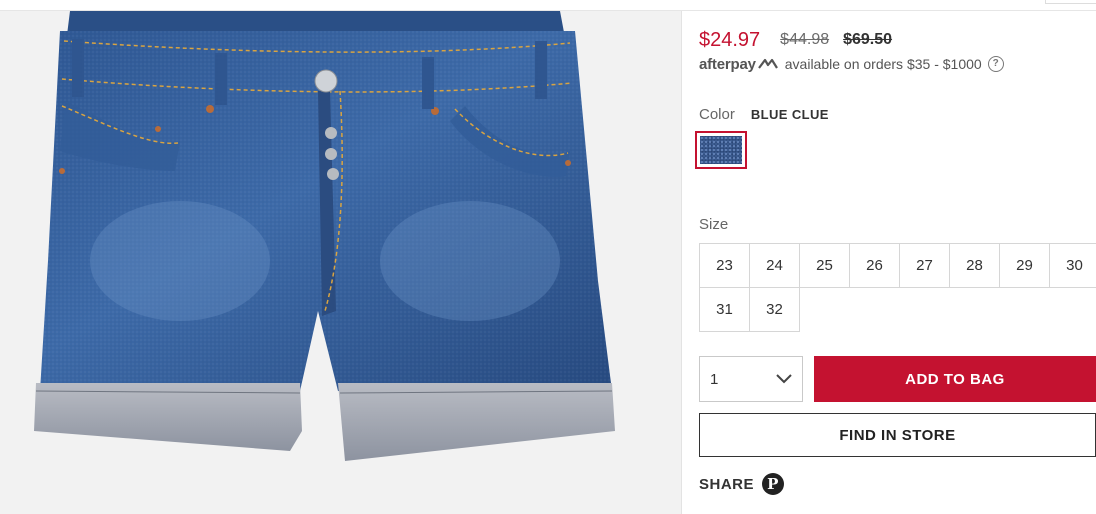 This screenshot has height=514, width=1096. Describe the element at coordinates (727, 484) in the screenshot. I see `share-label: SHARE` at that location.